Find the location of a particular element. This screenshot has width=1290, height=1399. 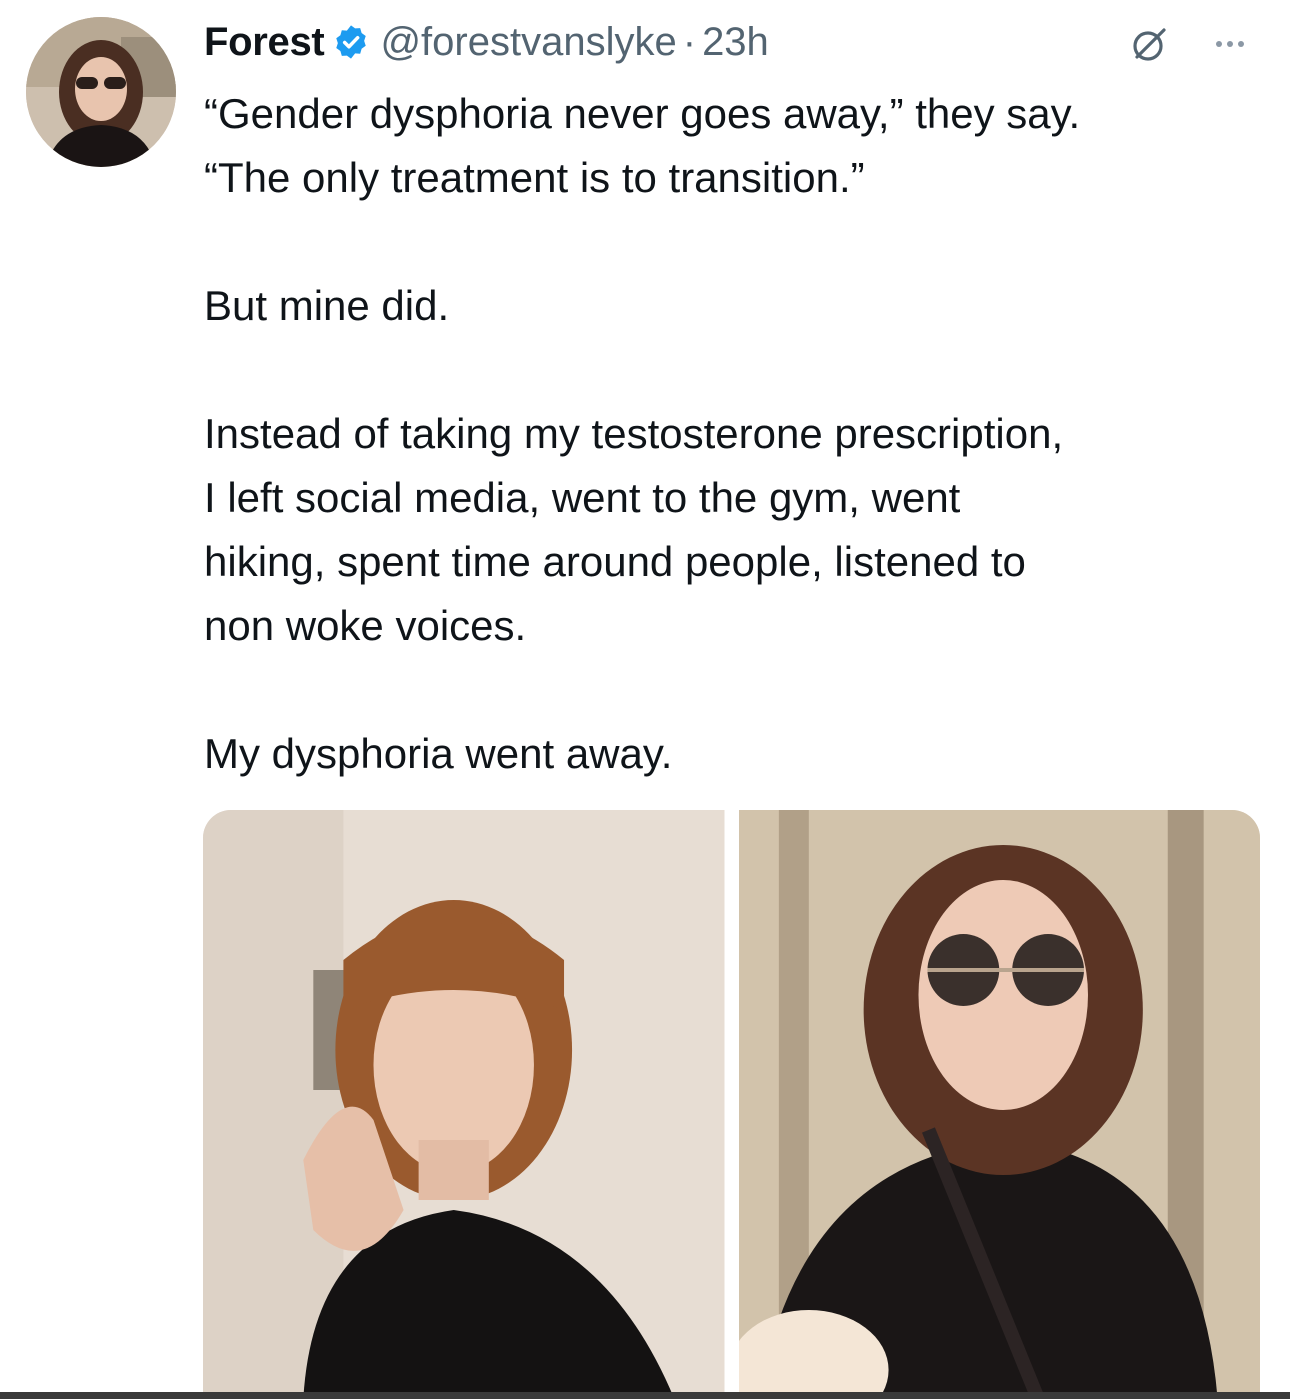

tweet-header: Forest @forestvanslyke · 23h is located at coordinates (486, 42).